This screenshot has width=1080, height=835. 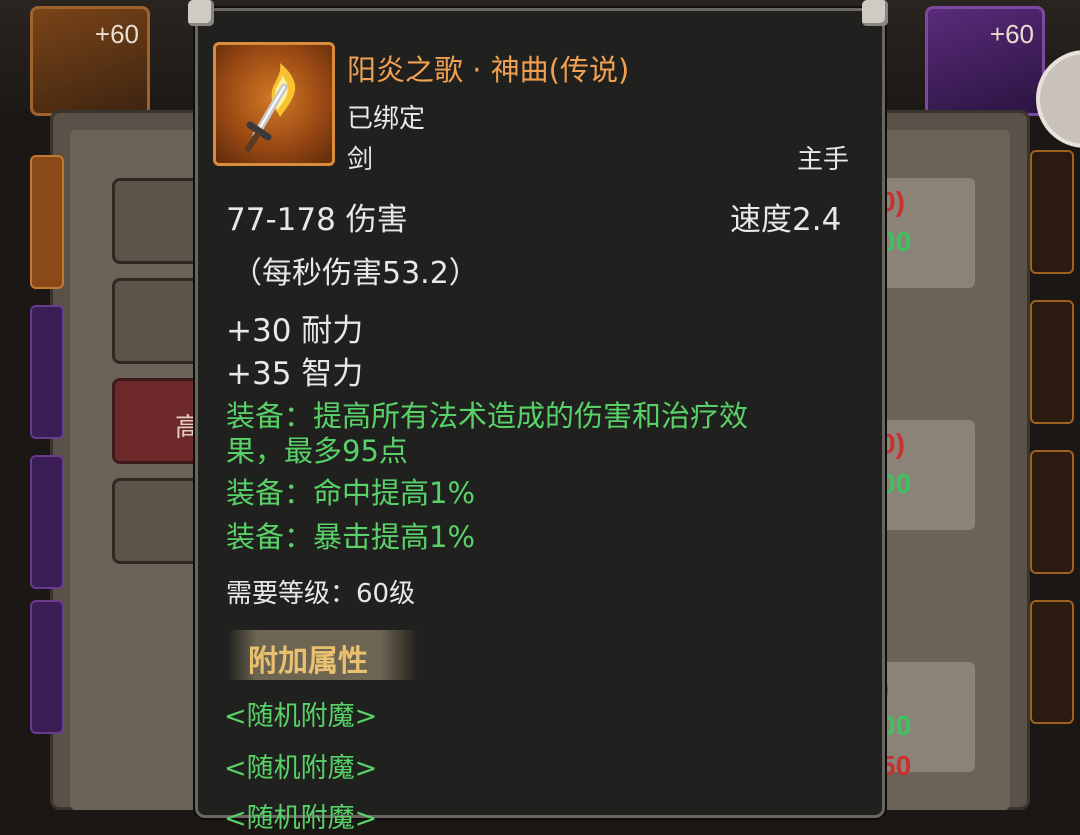 What do you see at coordinates (488, 70) in the screenshot?
I see `item-name: 阳炎之歌 · 神曲(传说)` at bounding box center [488, 70].